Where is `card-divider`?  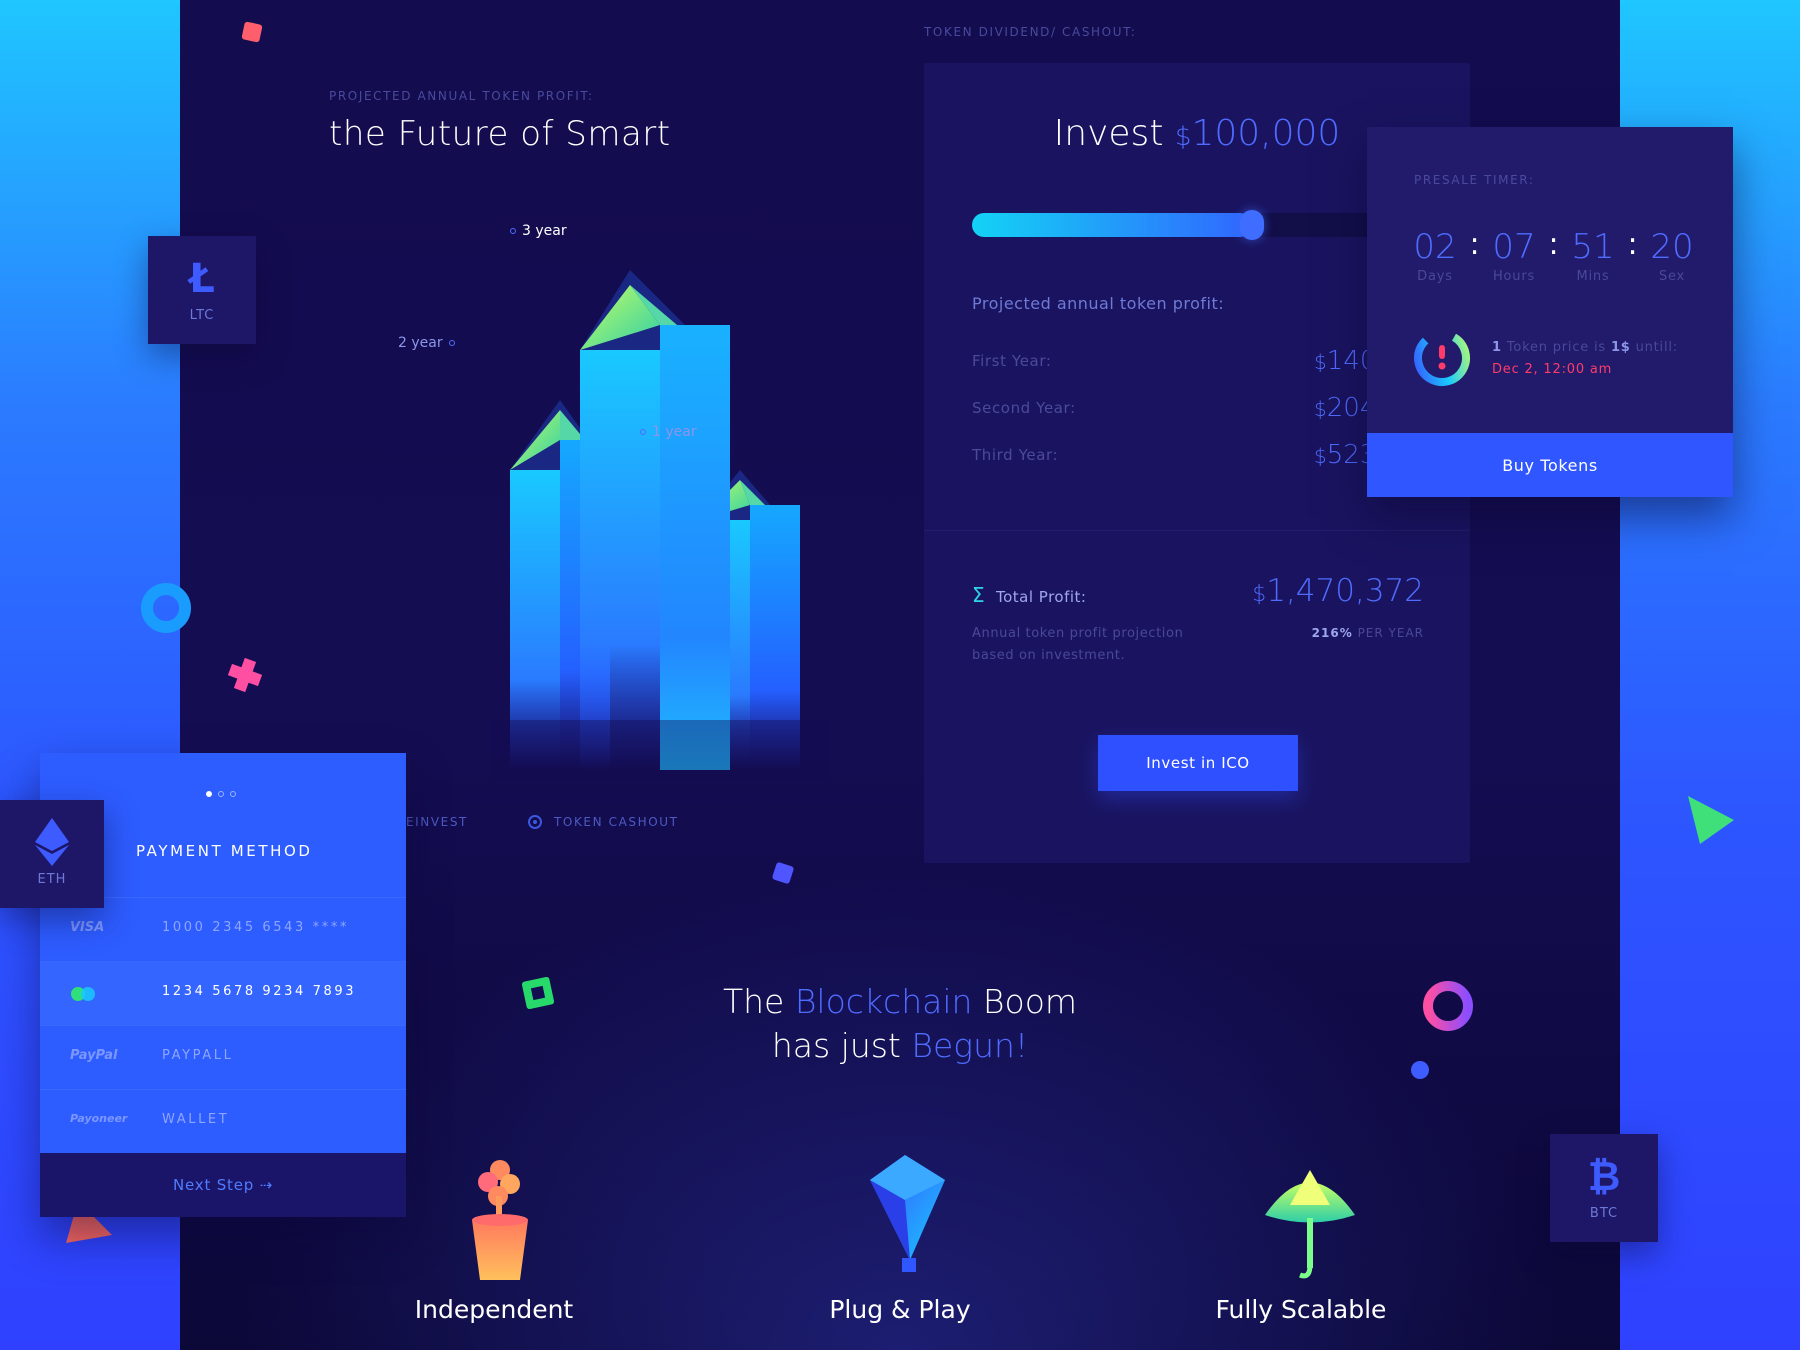 card-divider is located at coordinates (1197, 530).